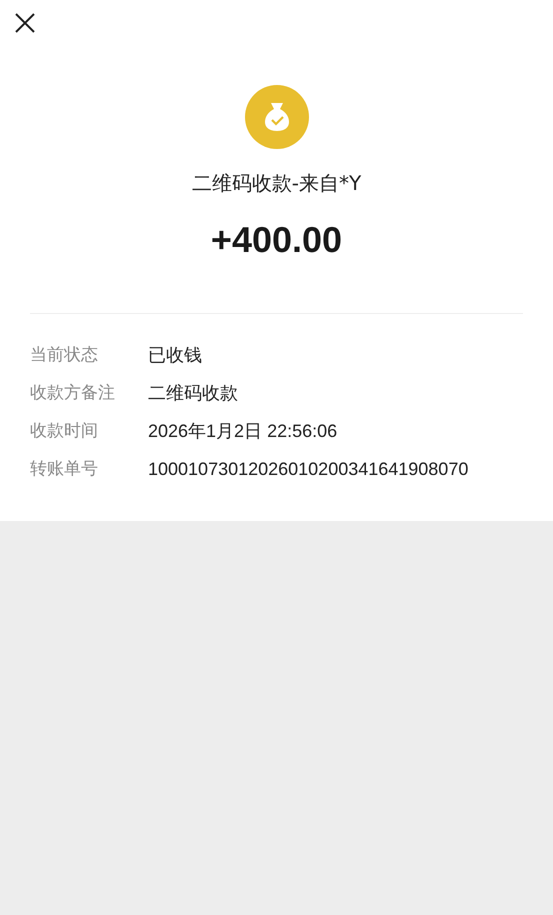 The width and height of the screenshot is (553, 915). What do you see at coordinates (276, 240) in the screenshot?
I see `amount: +400.00` at bounding box center [276, 240].